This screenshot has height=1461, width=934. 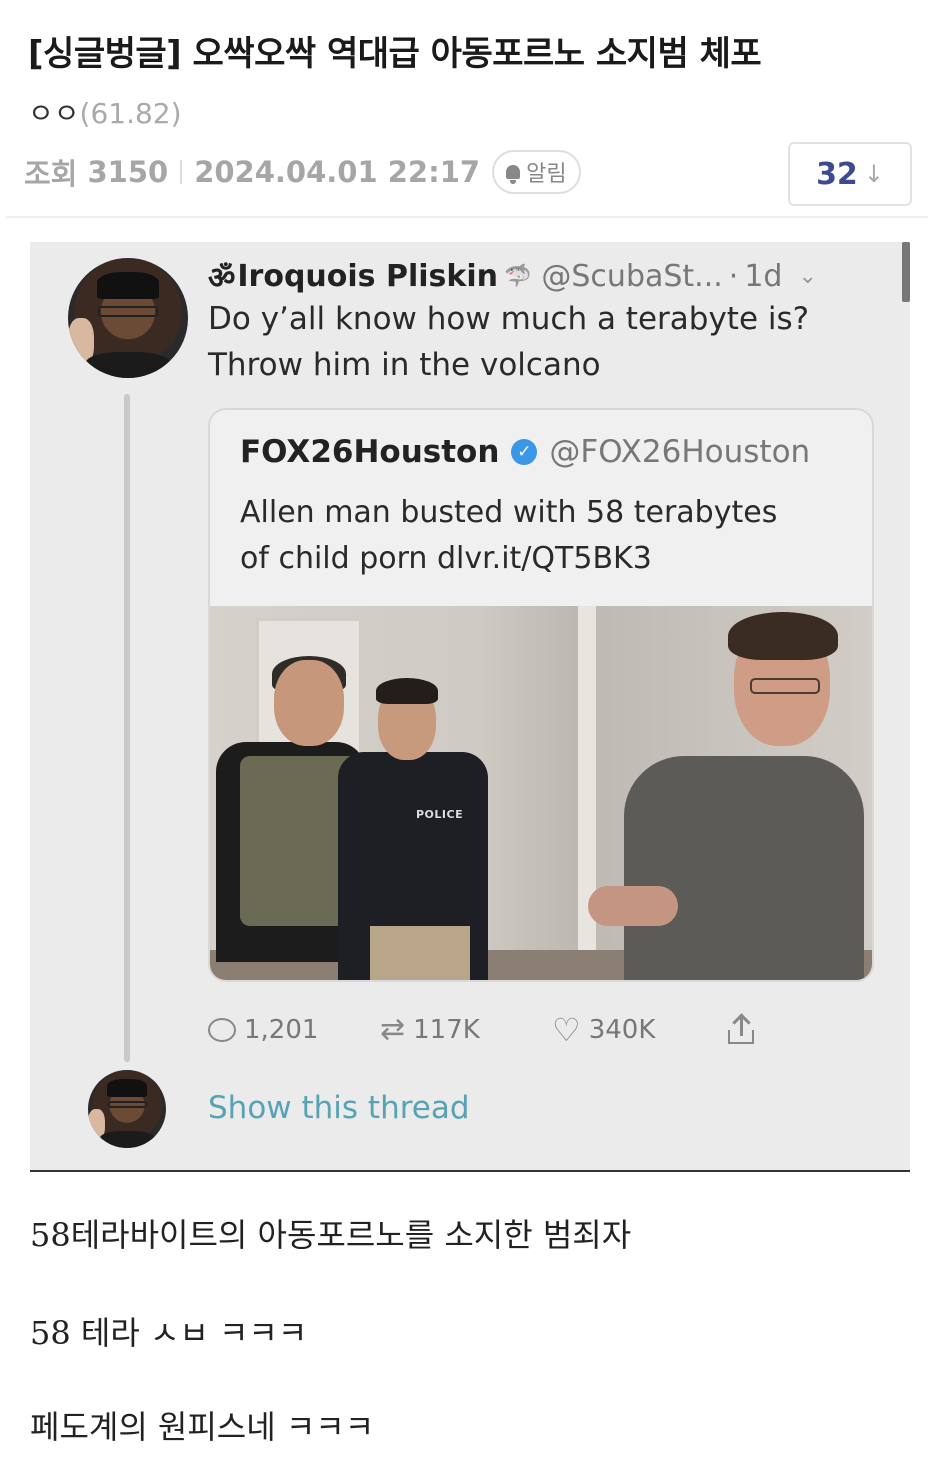 I want to click on post-author: ㅇㅇ(61.82), so click(x=105, y=112).